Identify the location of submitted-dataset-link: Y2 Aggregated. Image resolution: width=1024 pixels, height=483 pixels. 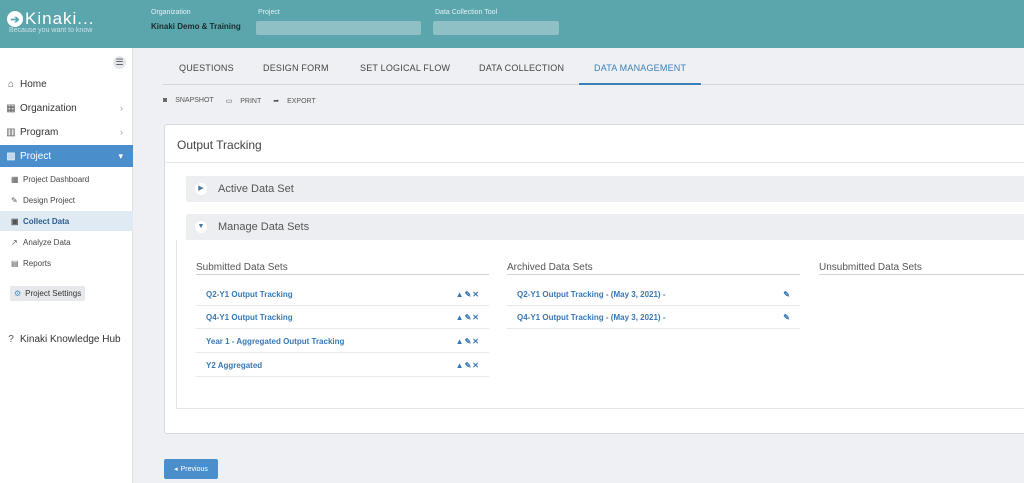
(234, 365).